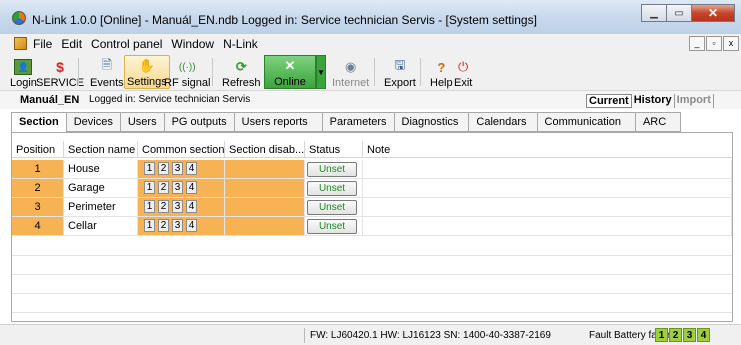 The height and width of the screenshot is (345, 741). Describe the element at coordinates (689, 335) in the screenshot. I see `section-indicator: 3` at that location.